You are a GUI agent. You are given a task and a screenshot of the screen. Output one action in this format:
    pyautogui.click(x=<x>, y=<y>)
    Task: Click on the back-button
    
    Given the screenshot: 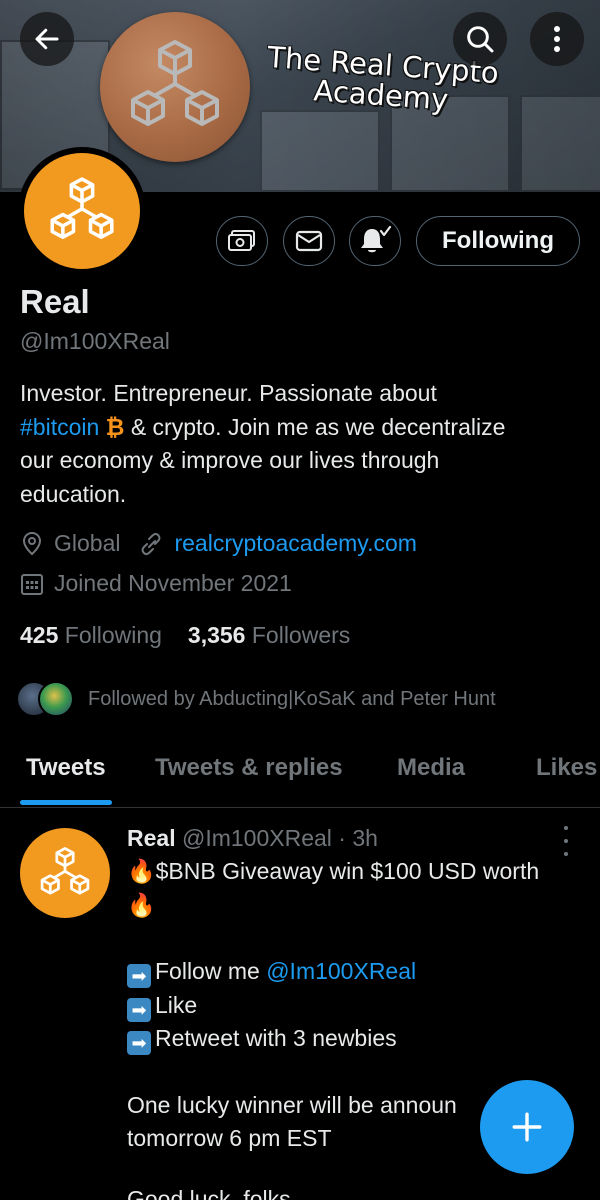 What is the action you would take?
    pyautogui.click(x=47, y=39)
    